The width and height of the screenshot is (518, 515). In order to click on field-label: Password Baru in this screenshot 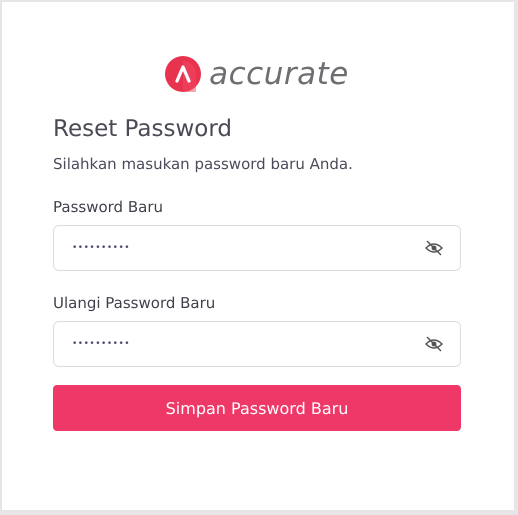, I will do `click(108, 207)`.